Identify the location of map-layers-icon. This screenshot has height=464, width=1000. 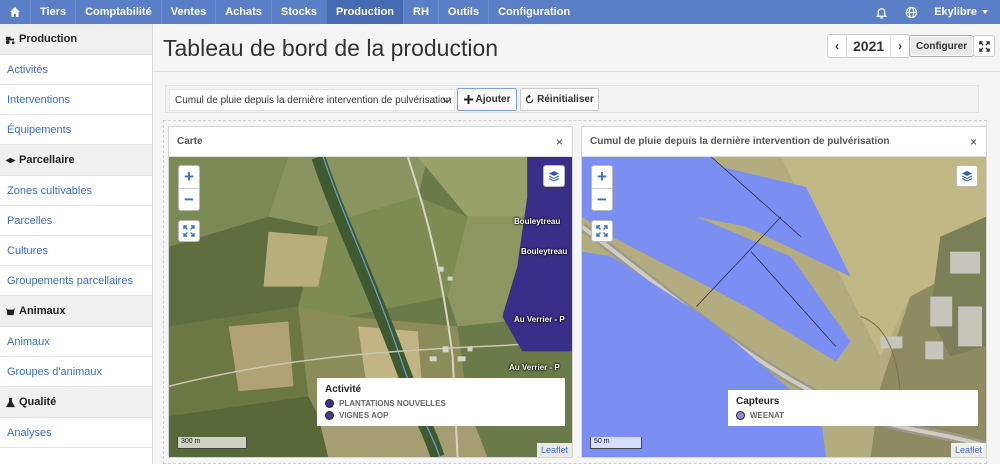
(10, 160).